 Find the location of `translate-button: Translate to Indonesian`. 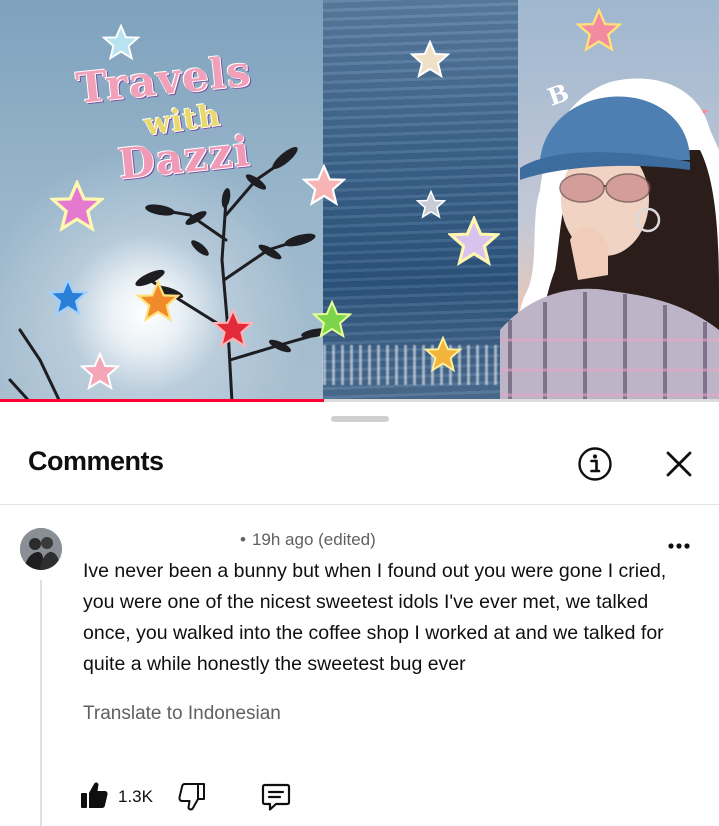

translate-button: Translate to Indonesian is located at coordinates (182, 714).